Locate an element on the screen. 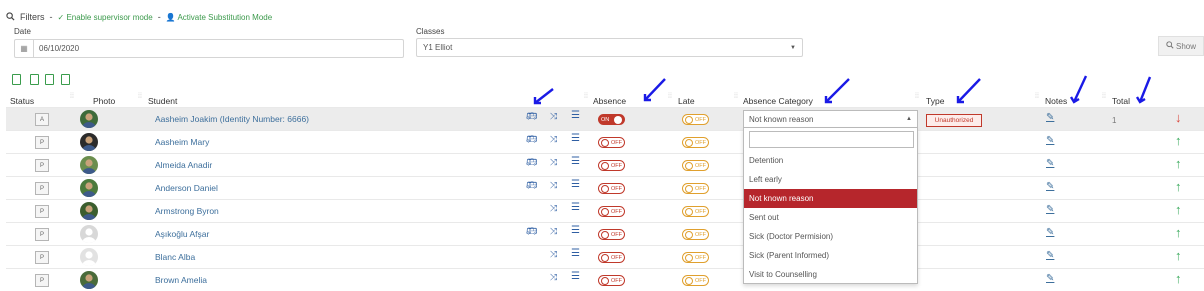  annotation-arrows is located at coordinates (842, 90).